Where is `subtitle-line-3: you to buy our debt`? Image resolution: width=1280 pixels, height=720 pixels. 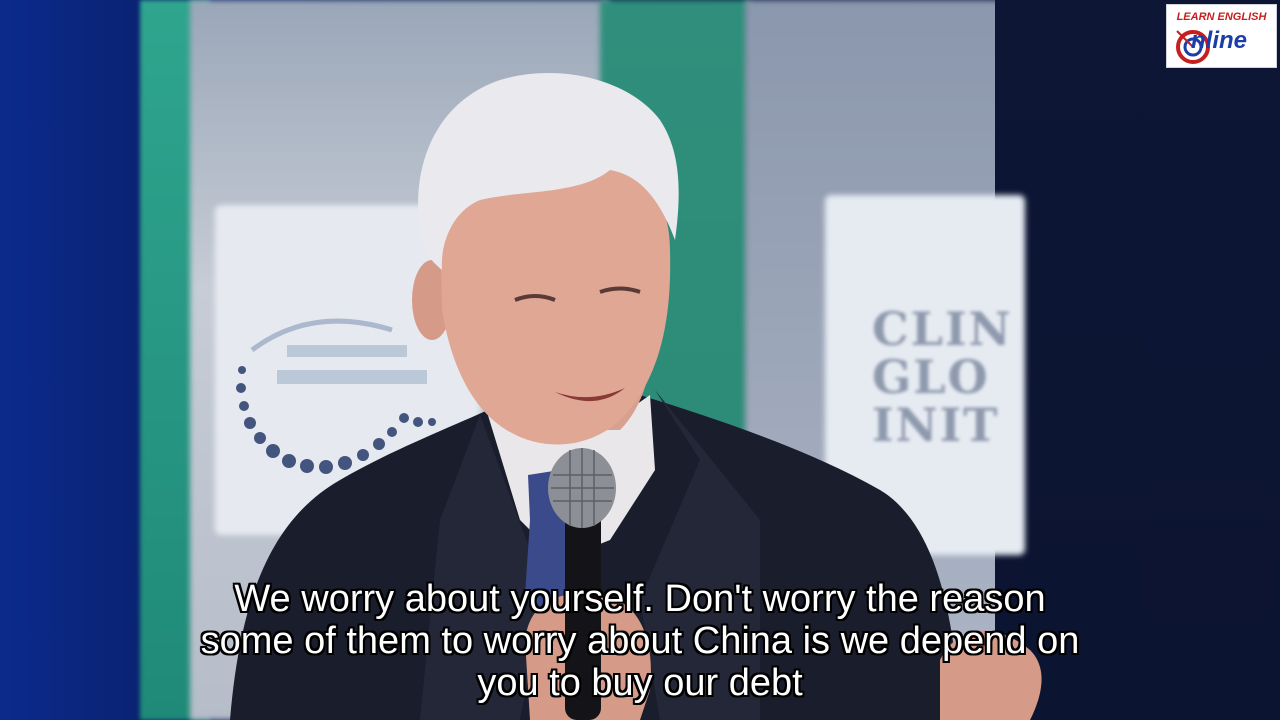
subtitle-line-3: you to buy our debt is located at coordinates (640, 683).